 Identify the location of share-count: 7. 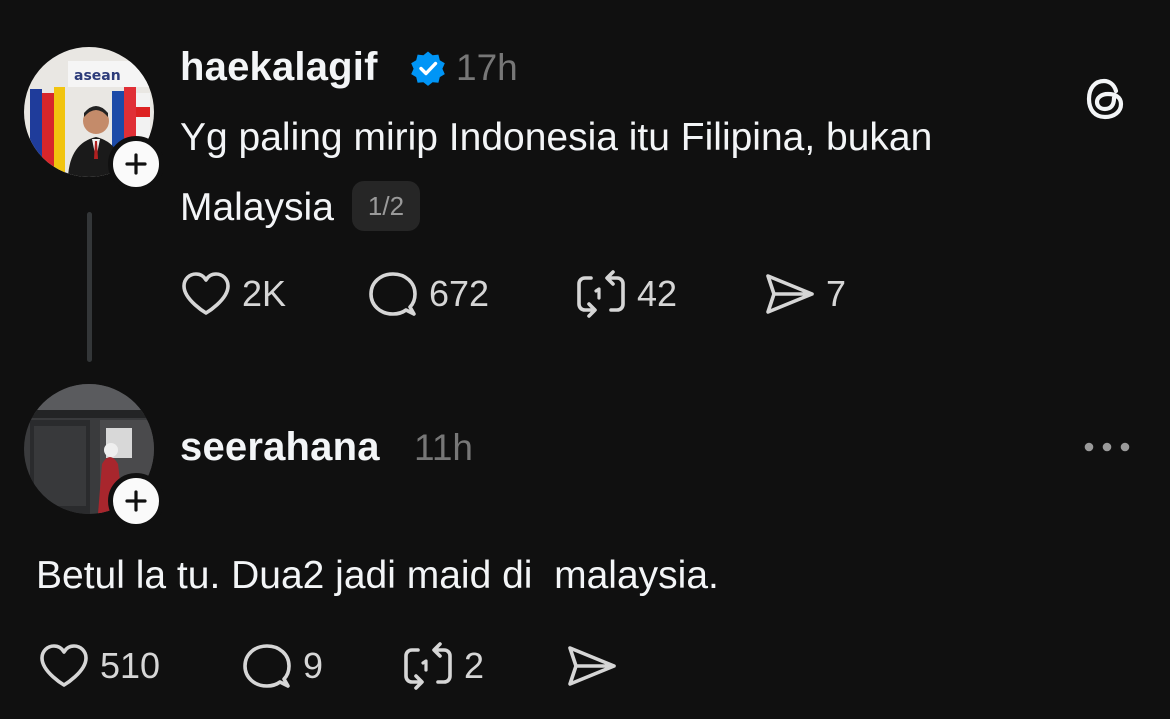
(836, 293).